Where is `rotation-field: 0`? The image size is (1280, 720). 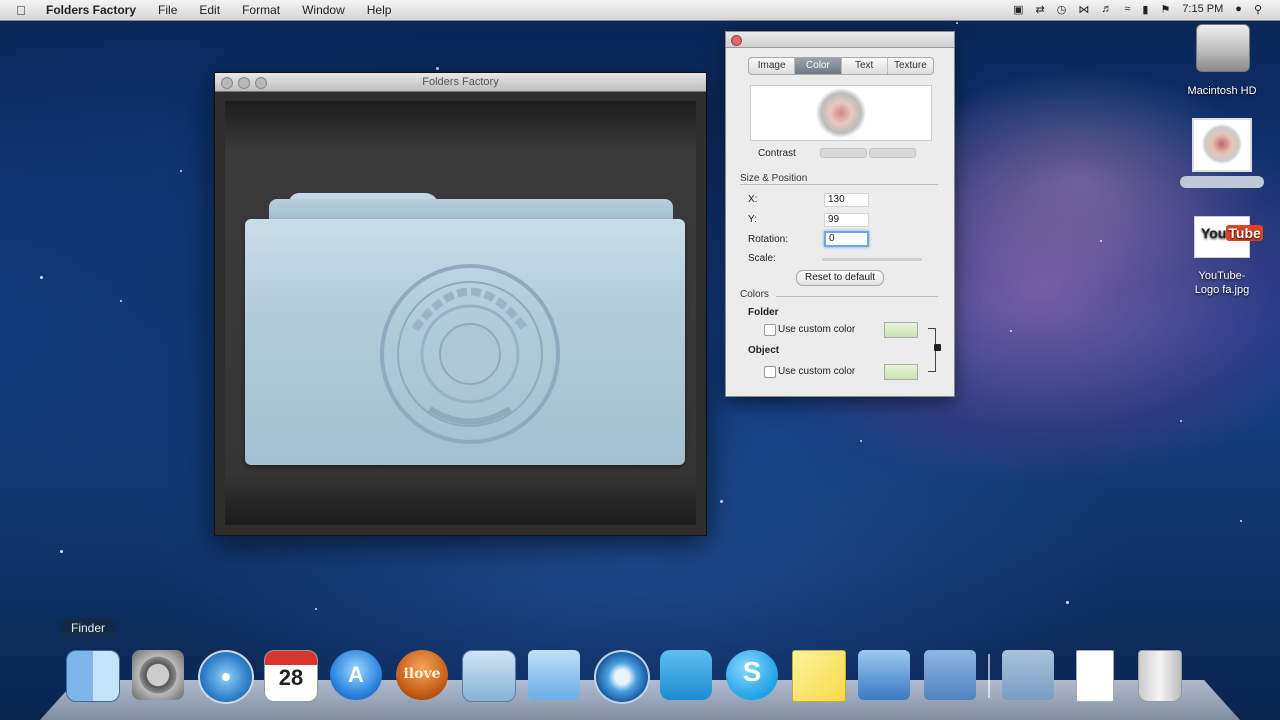 rotation-field: 0 is located at coordinates (846, 239).